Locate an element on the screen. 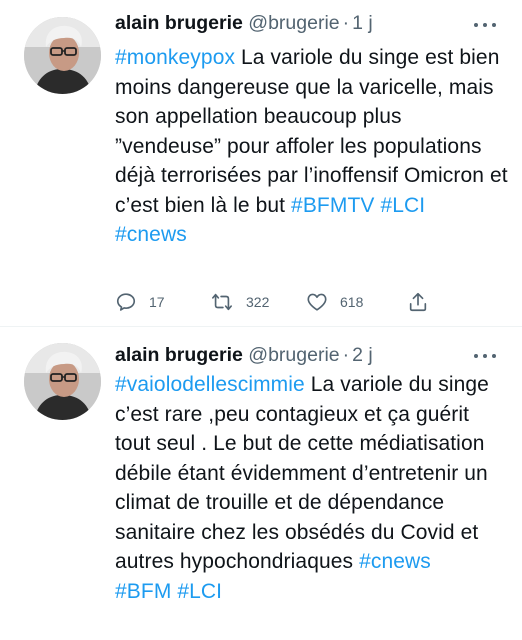 Image resolution: width=522 pixels, height=640 pixels. tweet-divider is located at coordinates (261, 326).